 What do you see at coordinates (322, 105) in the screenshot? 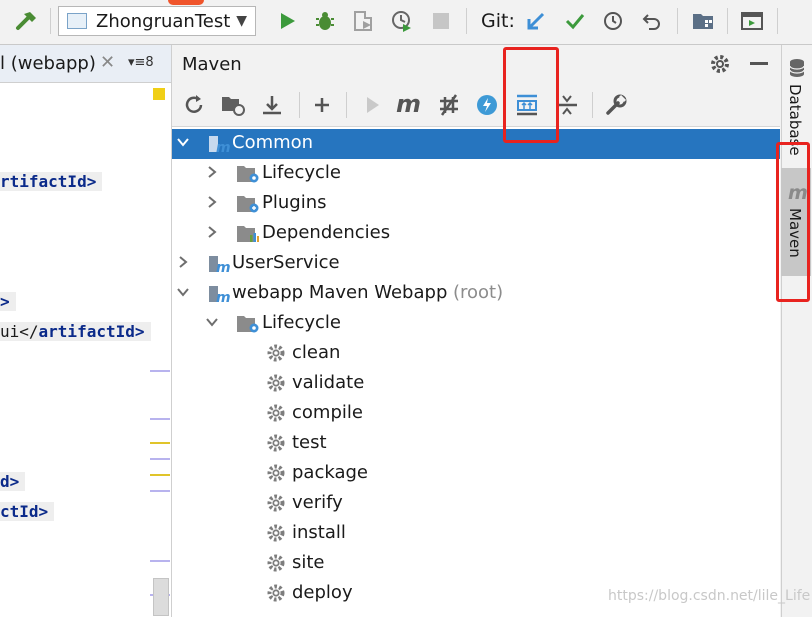
I see `add-icon` at bounding box center [322, 105].